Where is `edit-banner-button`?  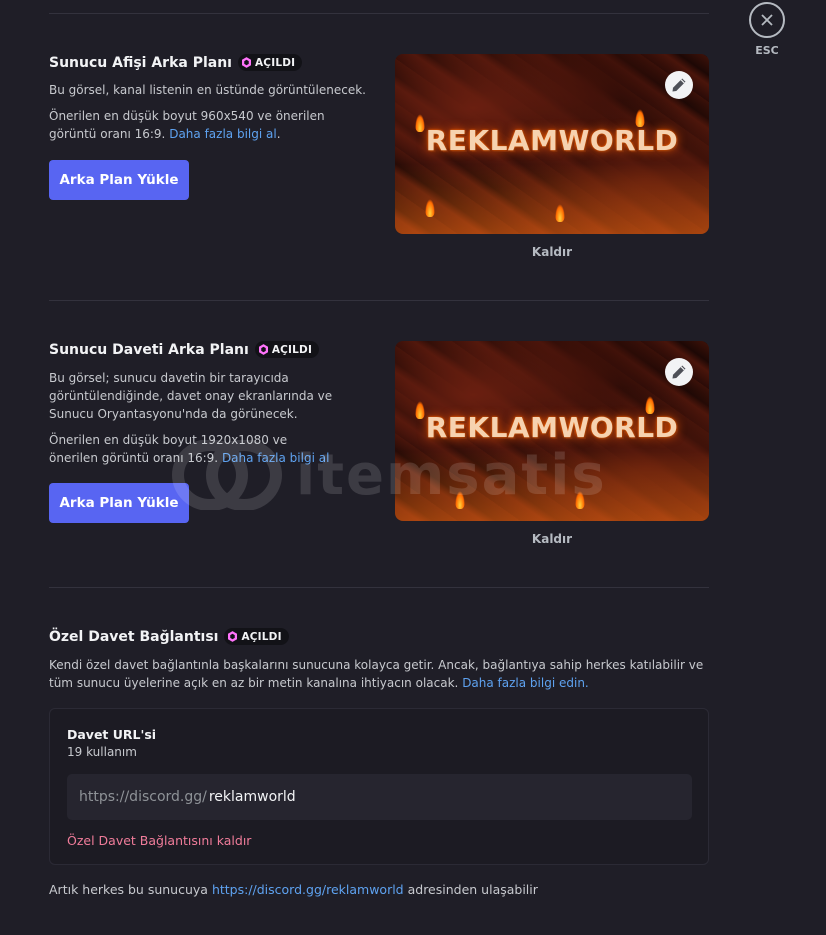
edit-banner-button is located at coordinates (679, 85).